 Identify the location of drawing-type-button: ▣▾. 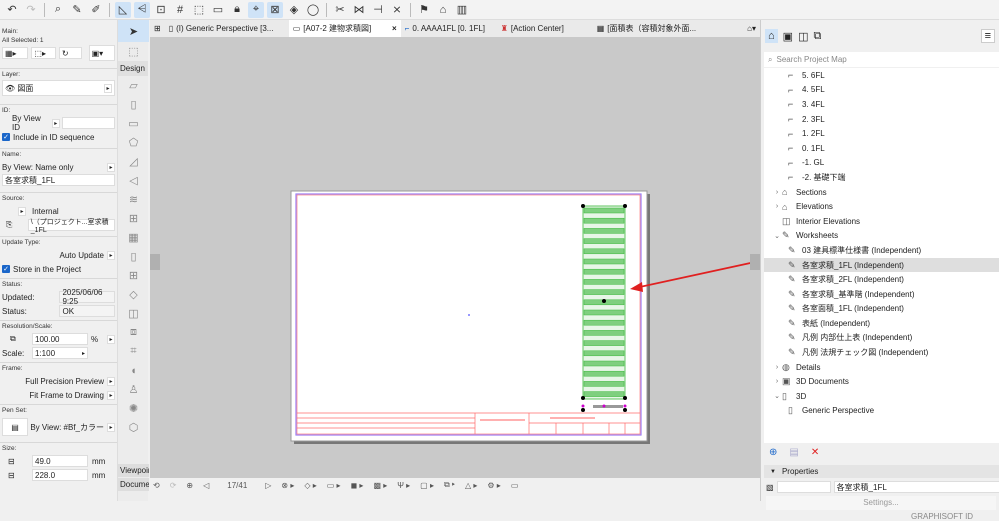
(101, 53).